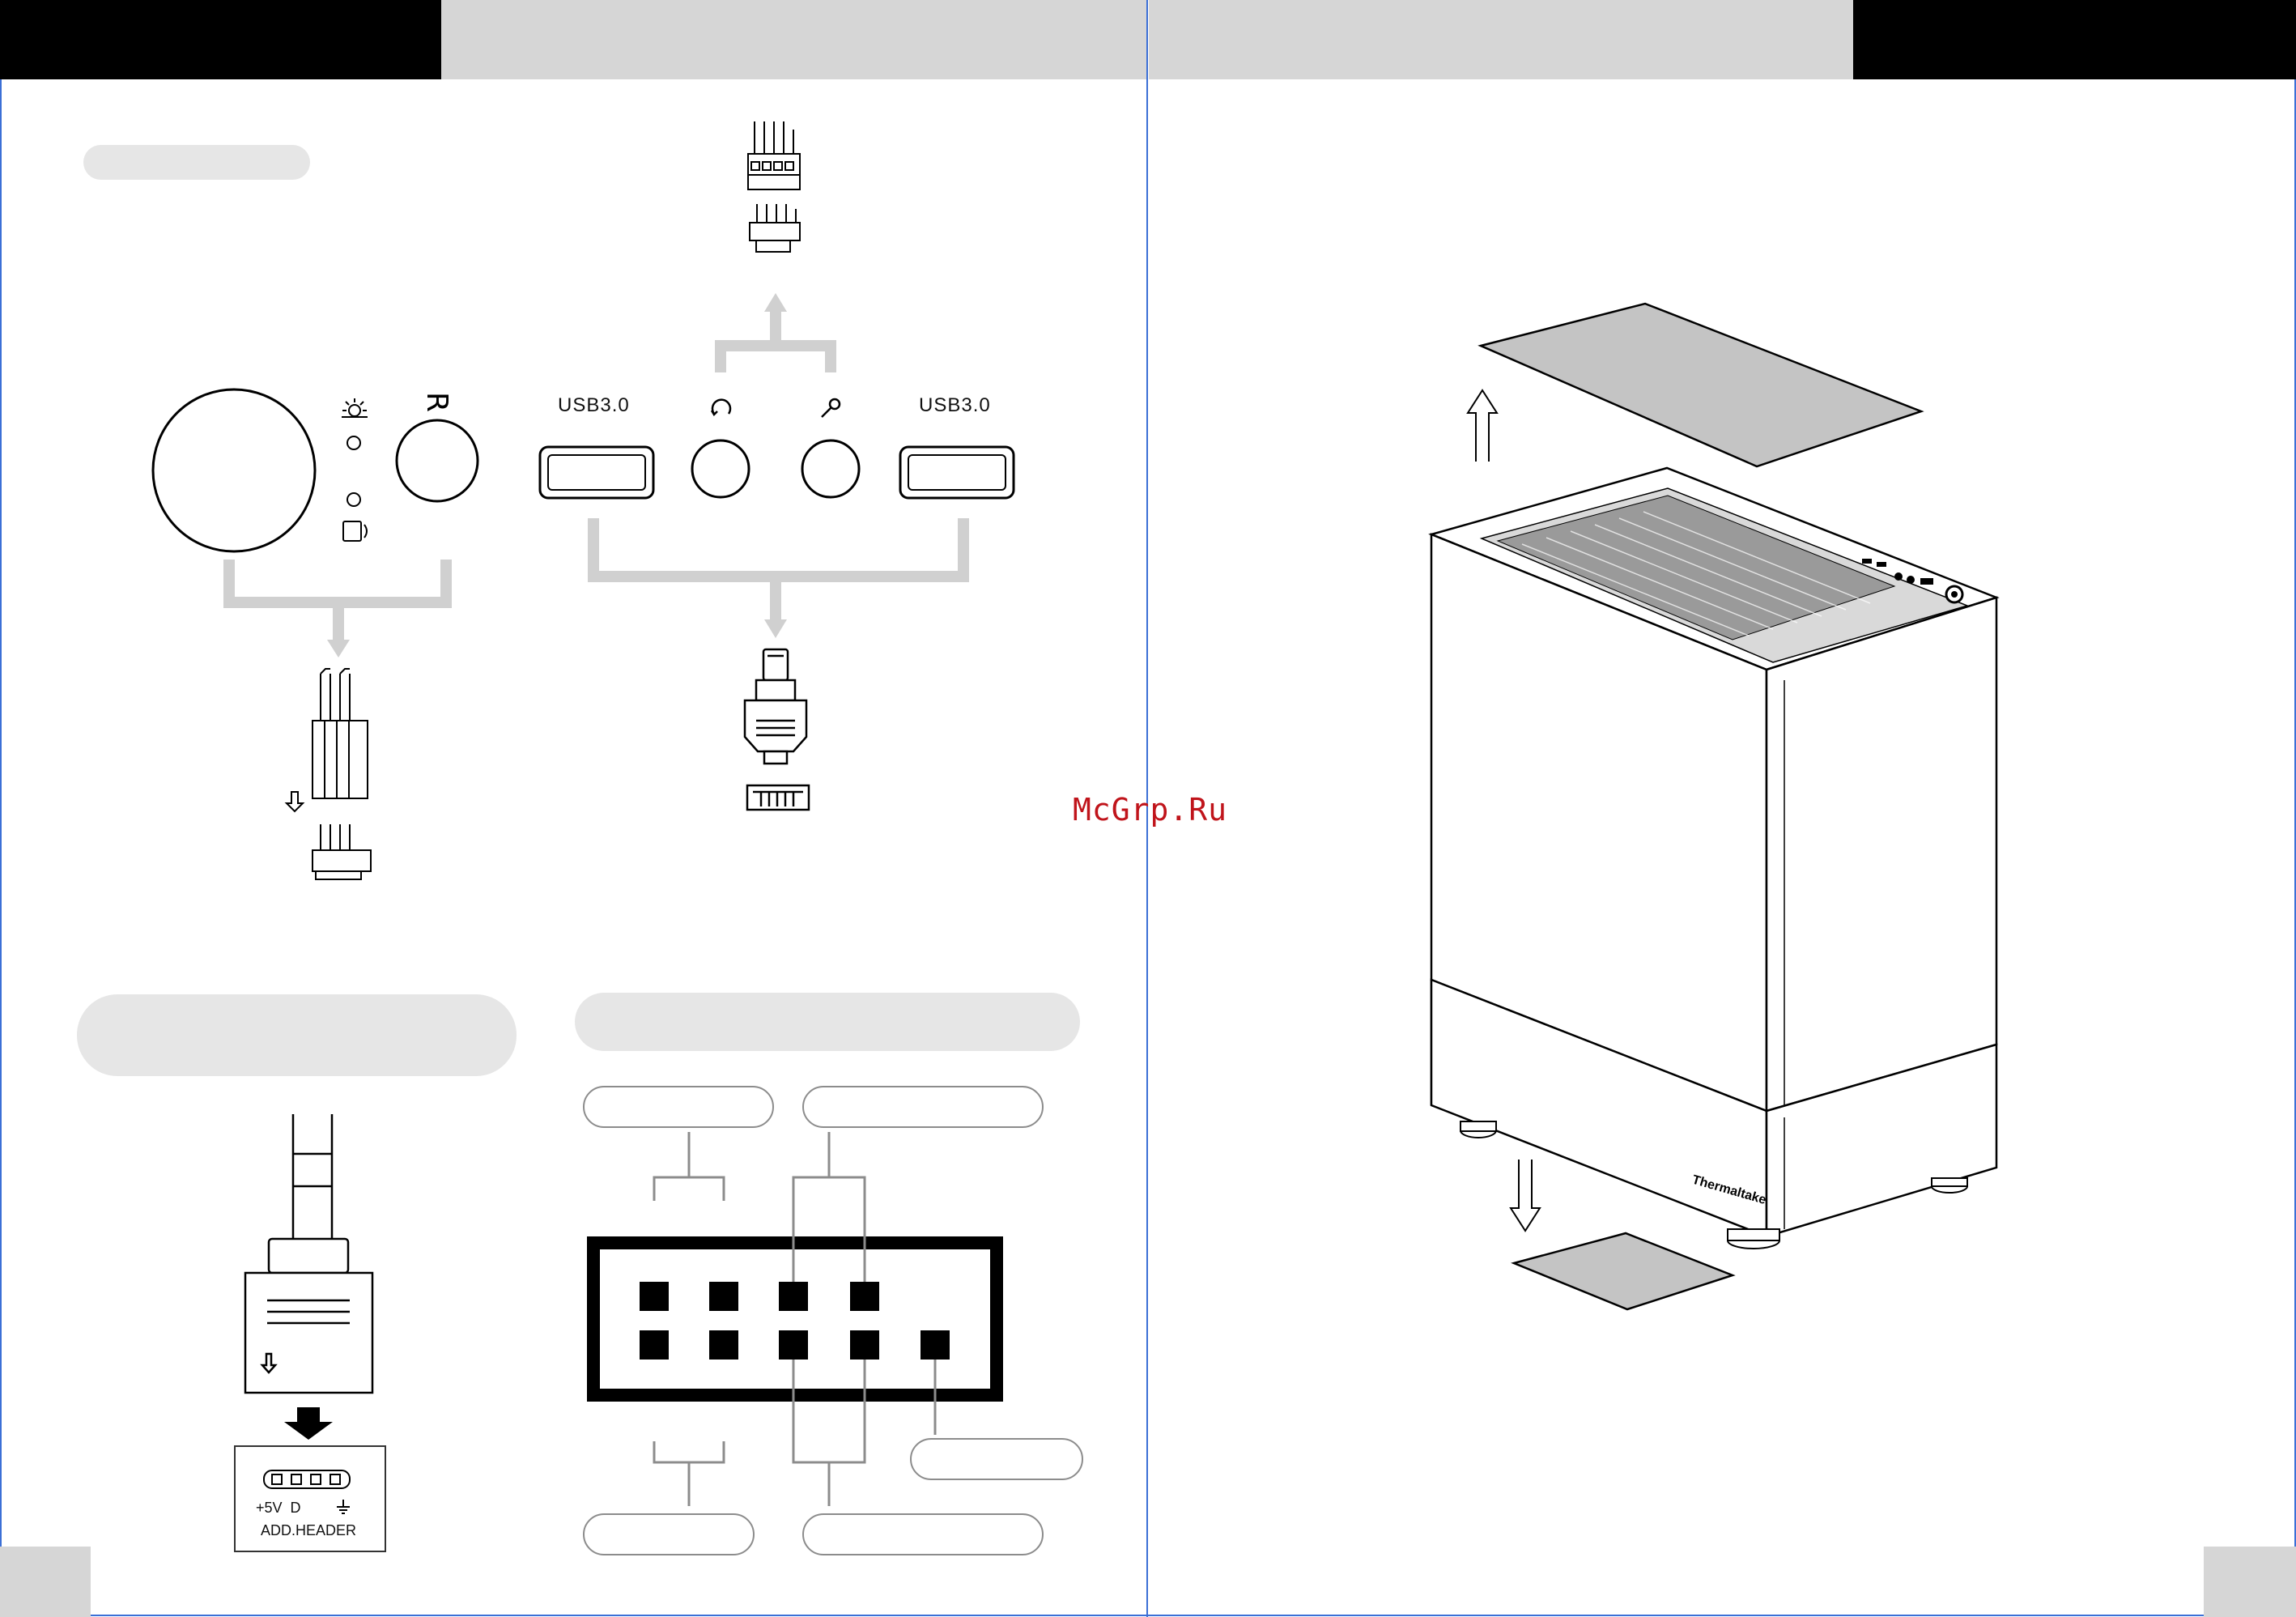  Describe the element at coordinates (1150, 810) in the screenshot. I see `watermark: McGrp.Ru` at that location.